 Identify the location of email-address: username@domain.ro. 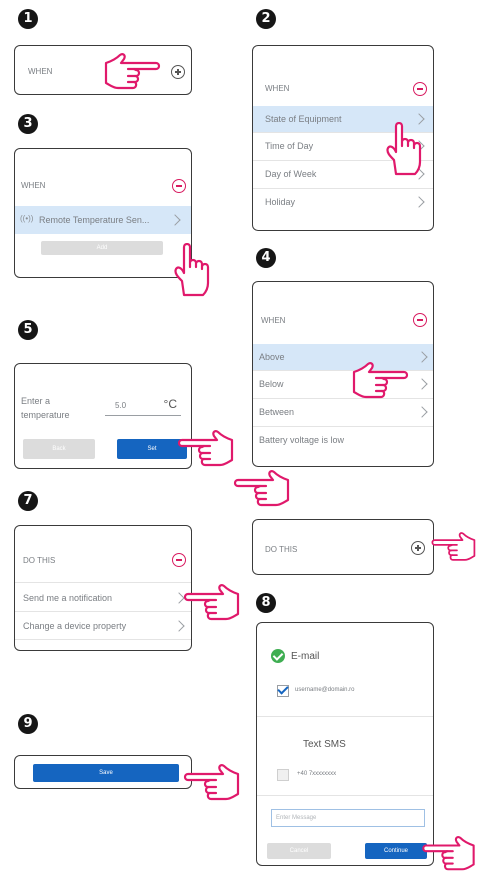
(325, 690).